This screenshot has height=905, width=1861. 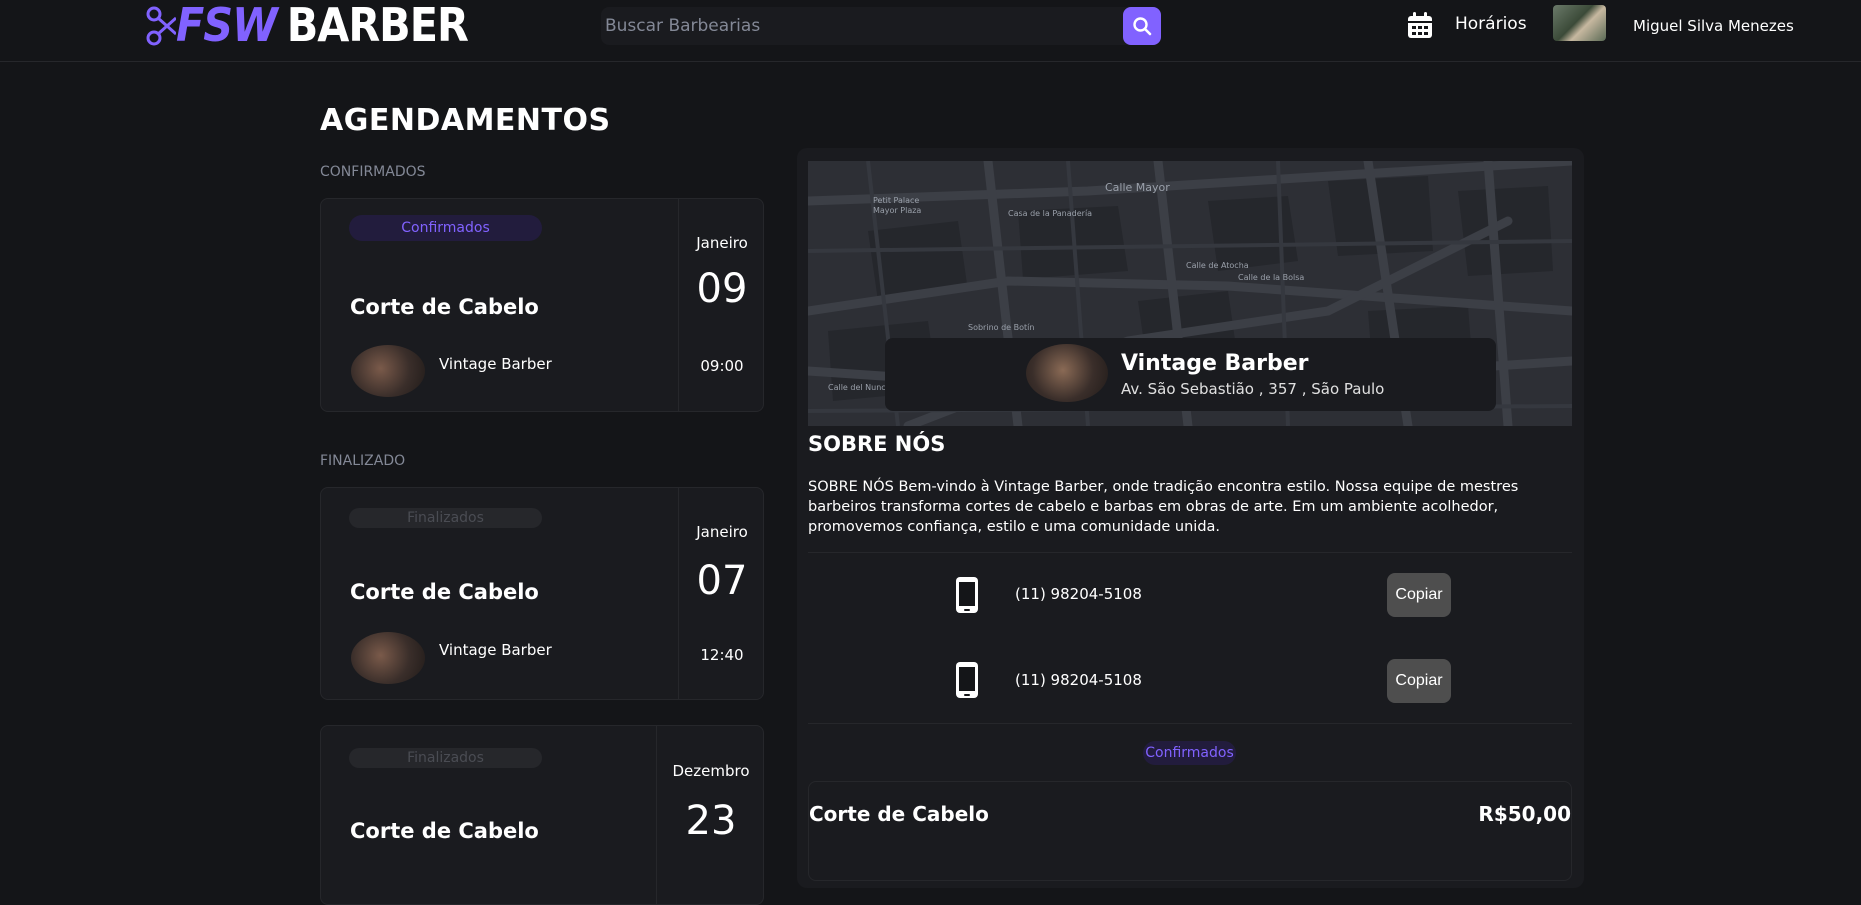 I want to click on section-confirmed-label: CONFIRMADOS, so click(x=373, y=172).